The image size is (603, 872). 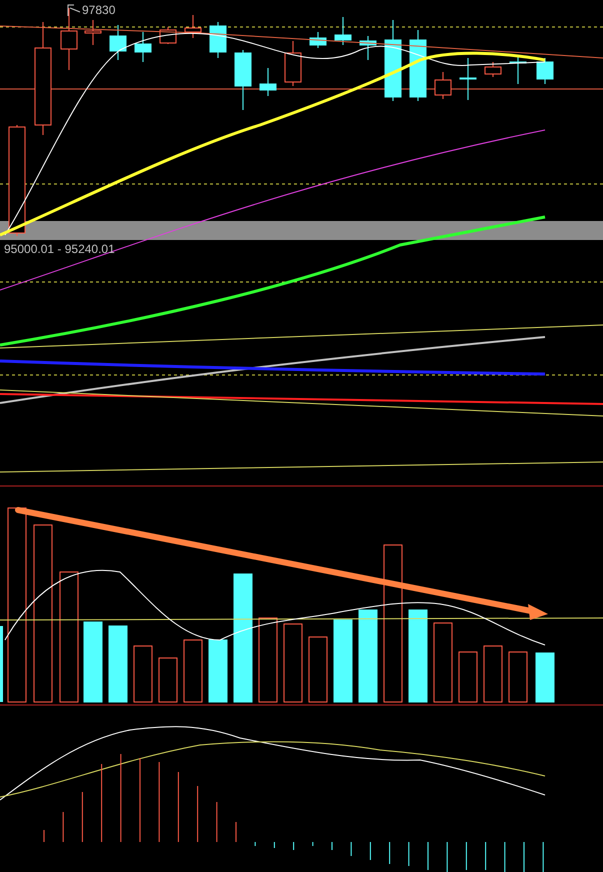 What do you see at coordinates (59, 249) in the screenshot?
I see `price-range-label: 95000.01 - 95240.01` at bounding box center [59, 249].